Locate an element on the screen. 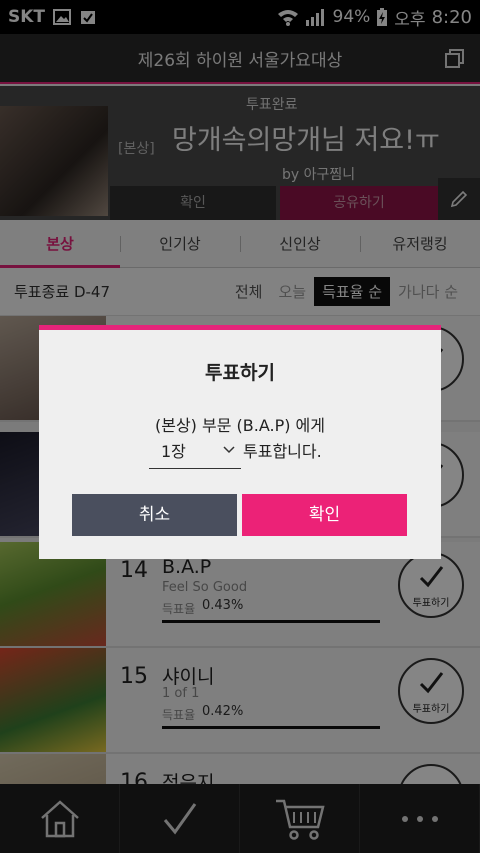  dialog-quantity-row: 1장 투표합니다. is located at coordinates (235, 452).